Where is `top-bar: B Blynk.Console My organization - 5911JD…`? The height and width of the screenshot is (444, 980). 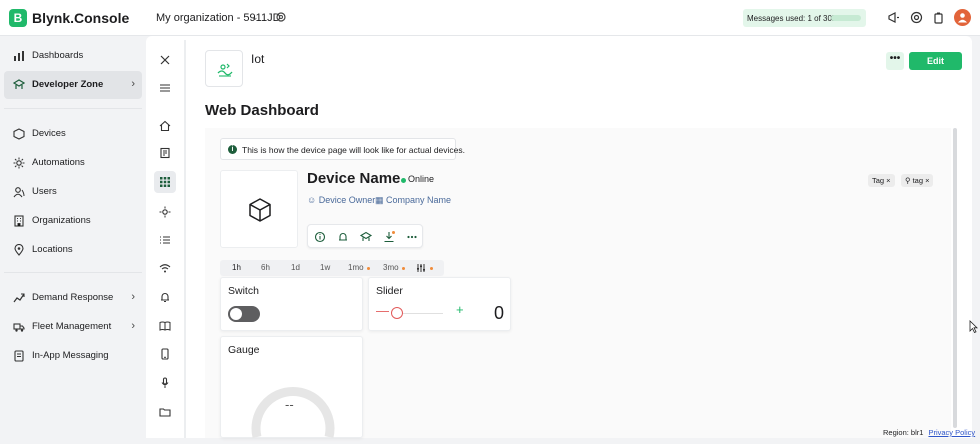 top-bar: B Blynk.Console My organization - 5911JD… is located at coordinates (490, 18).